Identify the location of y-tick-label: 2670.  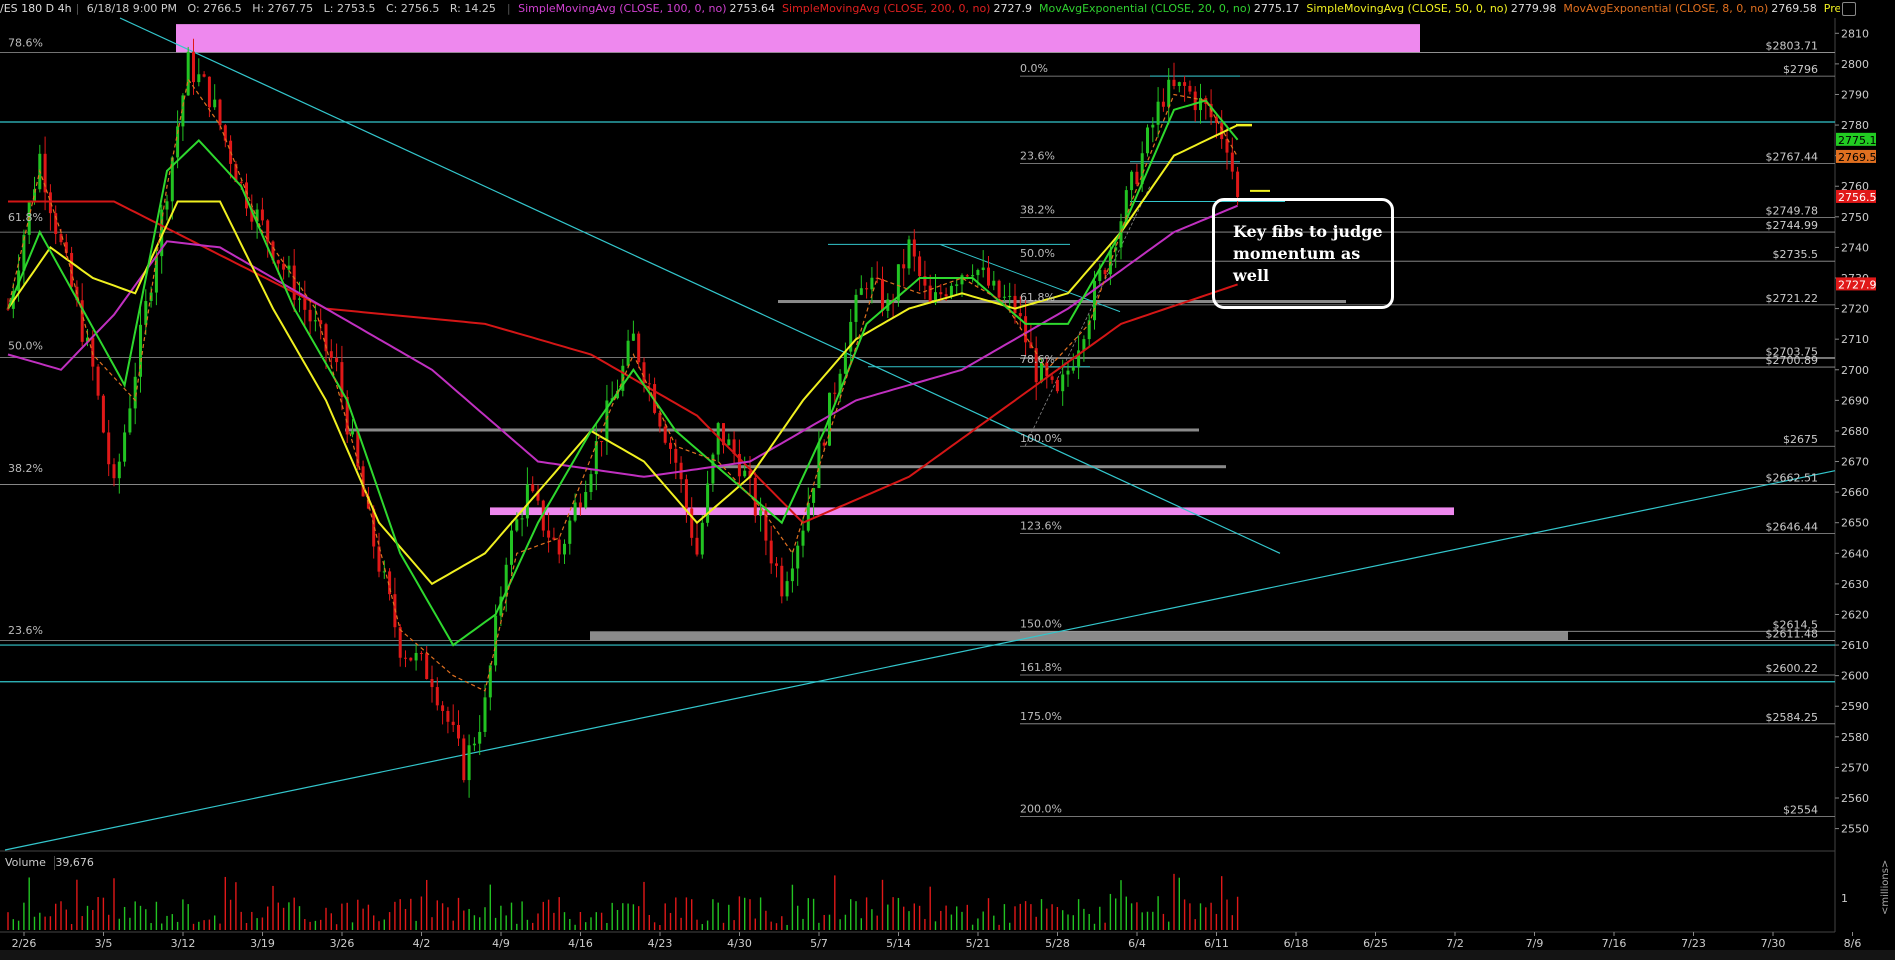
(1855, 462).